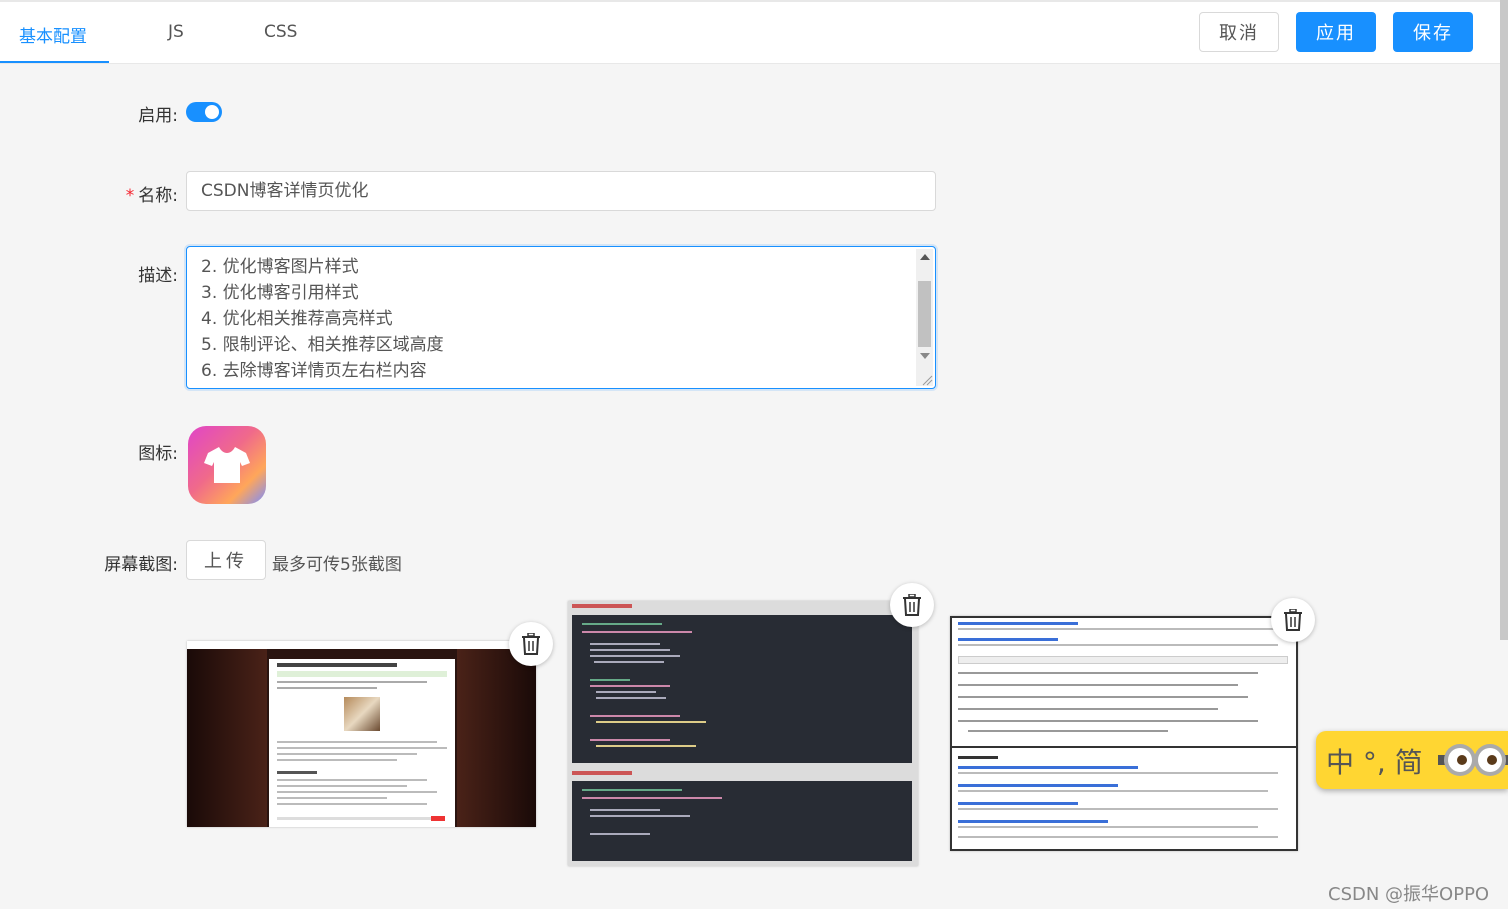  What do you see at coordinates (53, 34) in the screenshot?
I see `tab-basic-config: 基本配置` at bounding box center [53, 34].